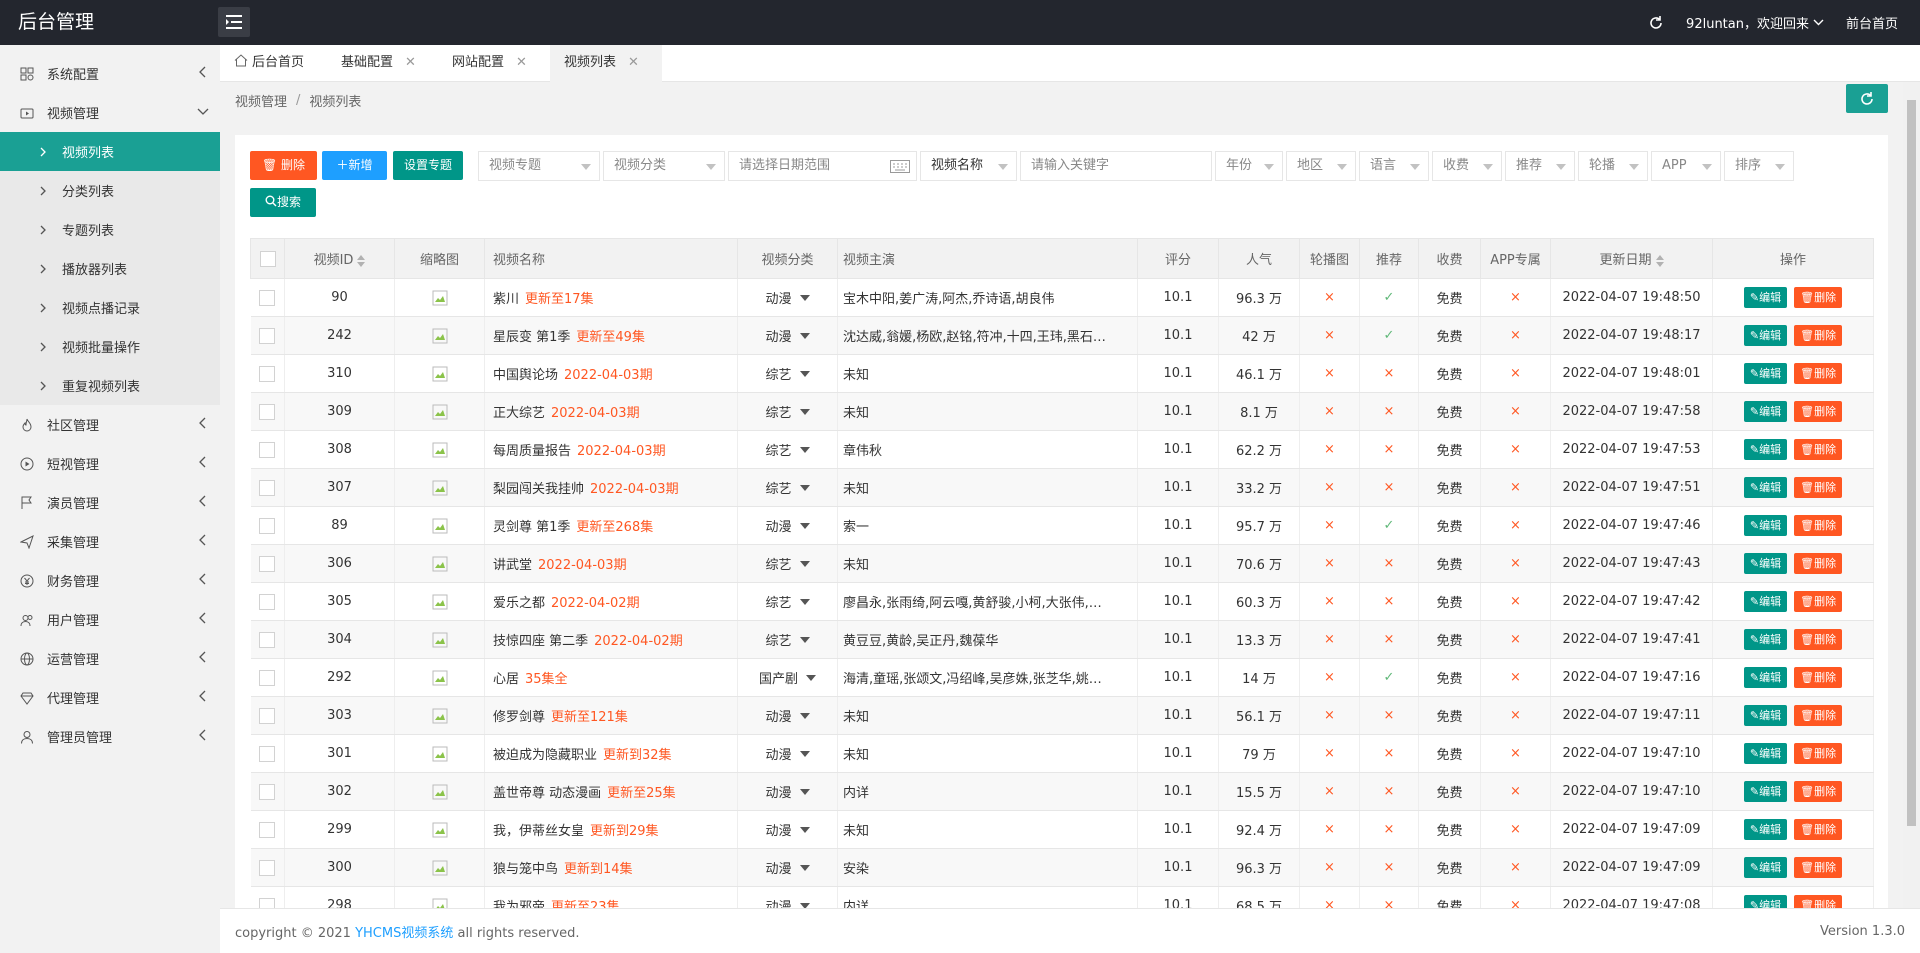  What do you see at coordinates (110, 619) in the screenshot?
I see `sidebar-item-users: 用户管理` at bounding box center [110, 619].